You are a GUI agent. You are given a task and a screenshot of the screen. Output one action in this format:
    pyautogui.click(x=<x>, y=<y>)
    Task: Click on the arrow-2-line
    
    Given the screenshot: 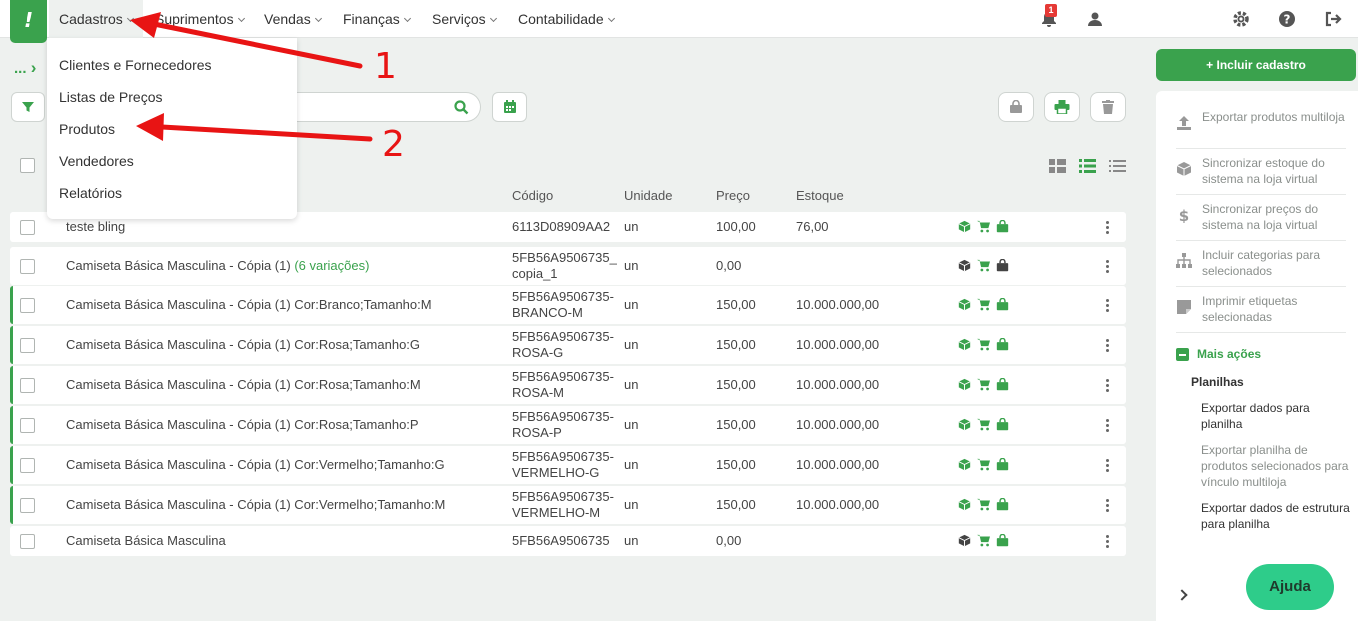 What is the action you would take?
    pyautogui.click(x=266, y=133)
    